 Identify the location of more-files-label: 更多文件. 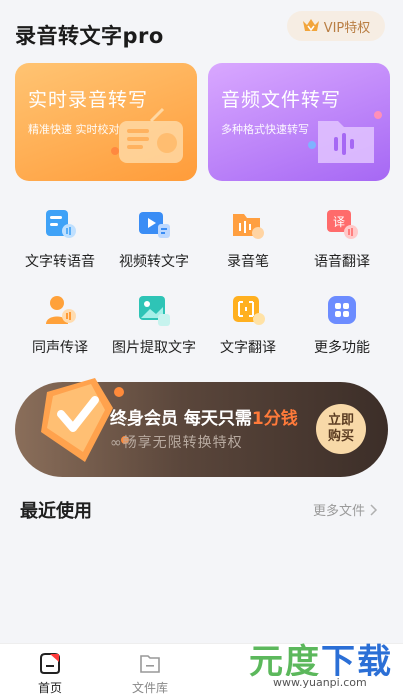
(338, 511).